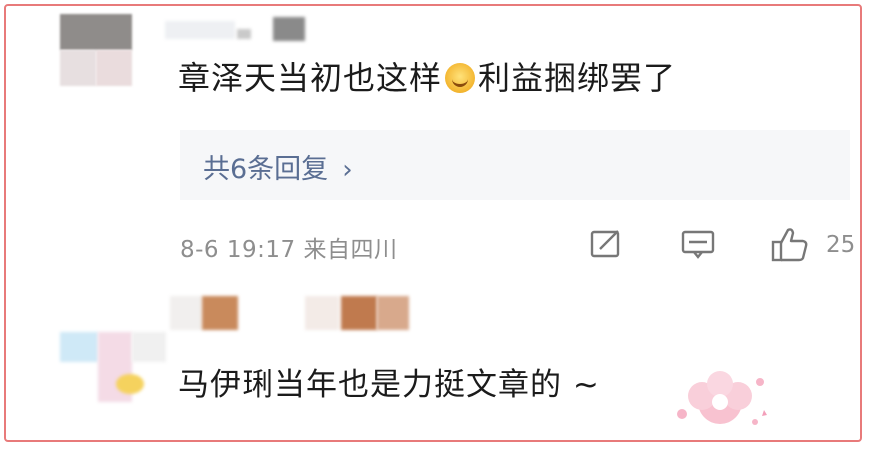  I want to click on comment-text-part1: 章泽天当初也这样, so click(310, 78).